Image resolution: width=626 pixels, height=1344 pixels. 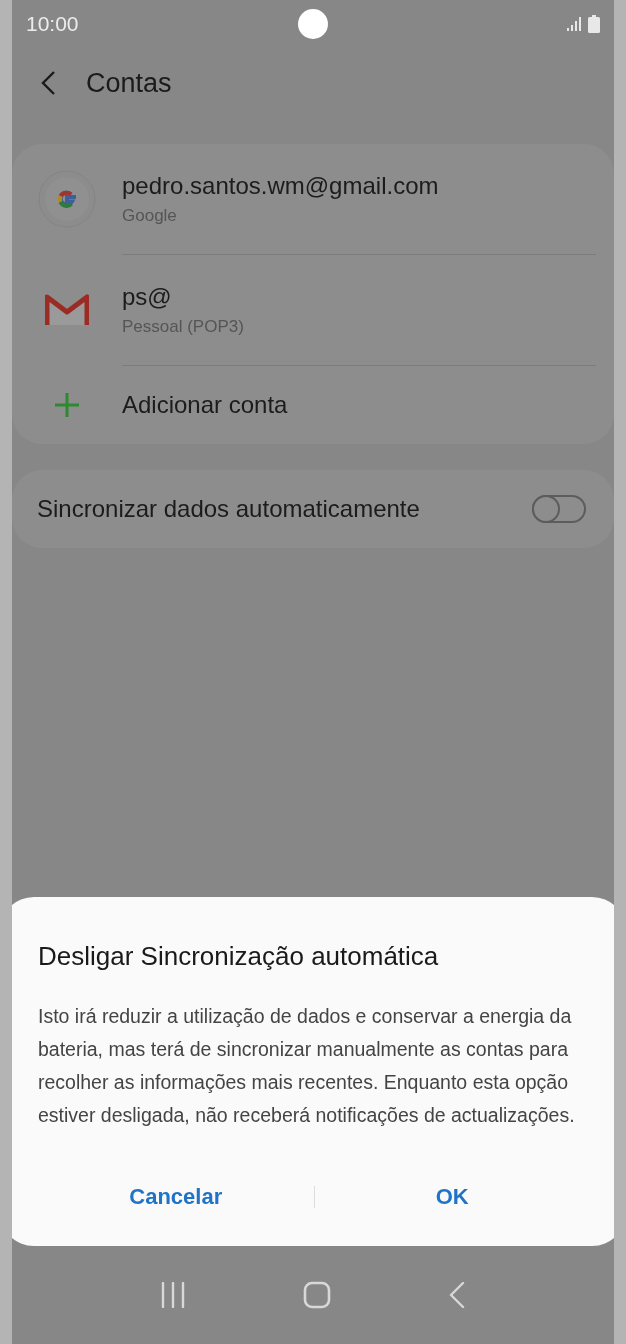 What do you see at coordinates (129, 83) in the screenshot?
I see `page-title: Contas` at bounding box center [129, 83].